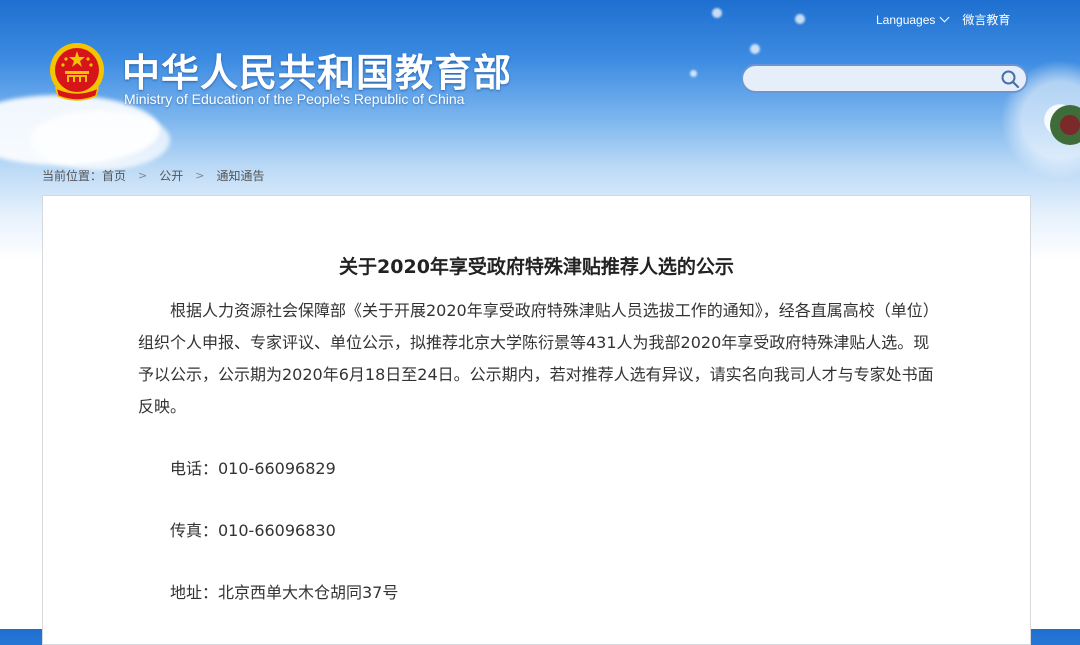 Image resolution: width=1080 pixels, height=645 pixels. Describe the element at coordinates (284, 592) in the screenshot. I see `contact-address: 地址：北京西单大木仓胡同37号` at that location.